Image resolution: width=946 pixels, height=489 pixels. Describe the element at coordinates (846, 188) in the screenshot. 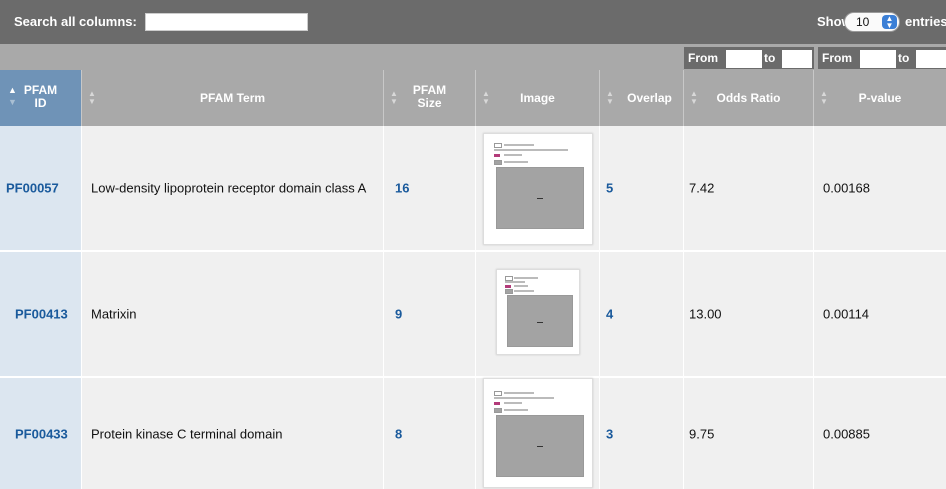

I see `p-value-value: 0.00168` at that location.